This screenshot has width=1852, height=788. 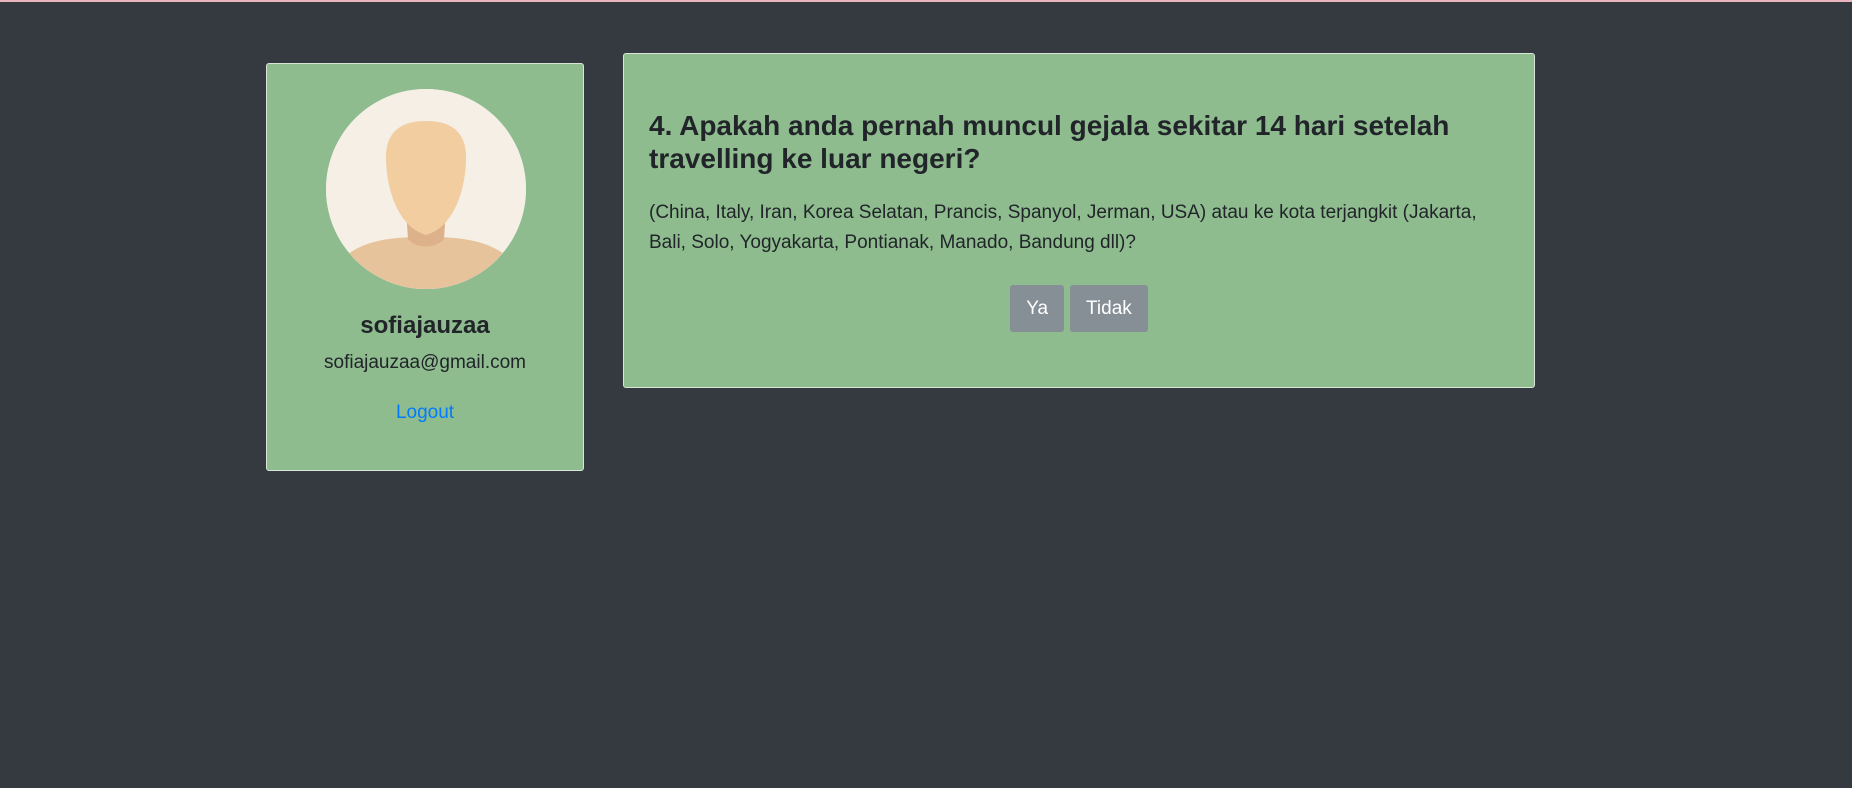 What do you see at coordinates (1037, 308) in the screenshot?
I see `yes-button: Ya` at bounding box center [1037, 308].